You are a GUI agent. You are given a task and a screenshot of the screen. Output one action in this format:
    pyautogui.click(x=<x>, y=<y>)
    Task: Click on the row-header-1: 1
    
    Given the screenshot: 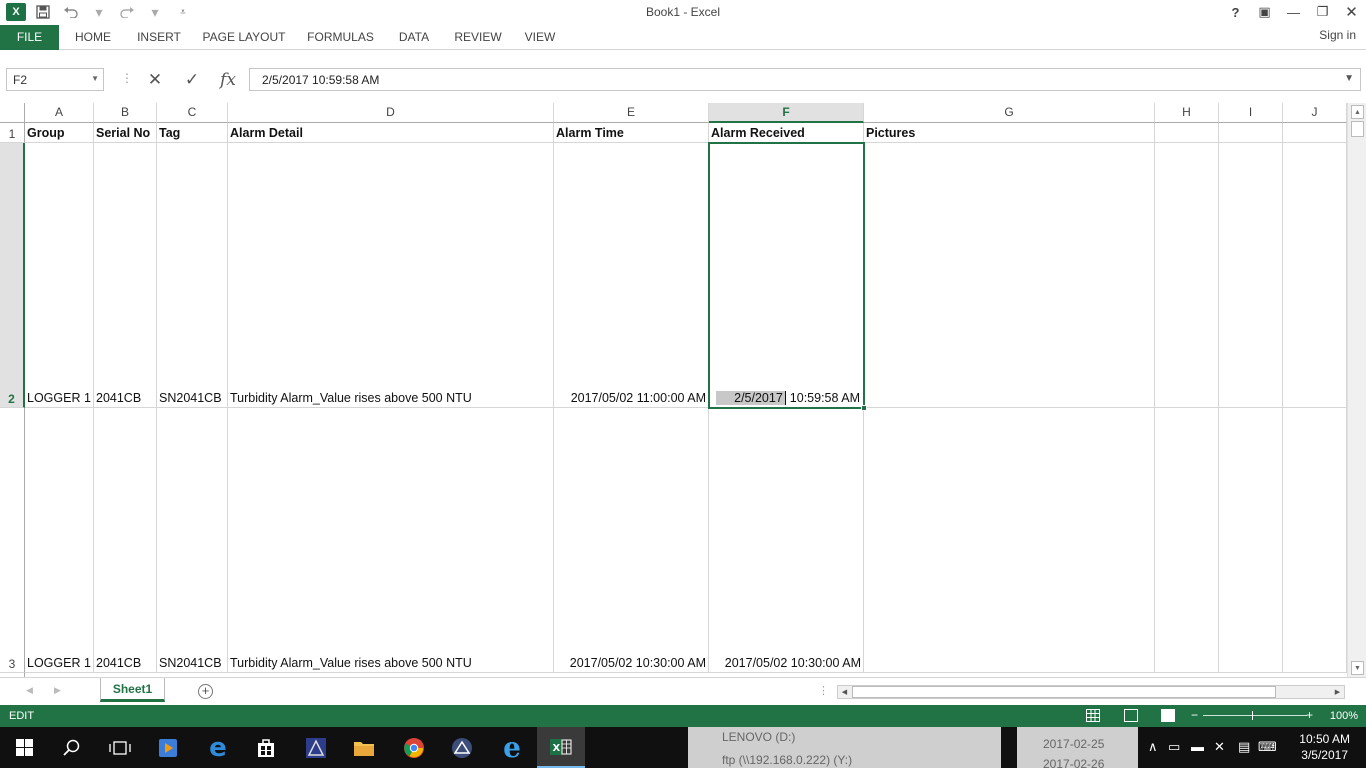 What is the action you would take?
    pyautogui.click(x=12, y=133)
    